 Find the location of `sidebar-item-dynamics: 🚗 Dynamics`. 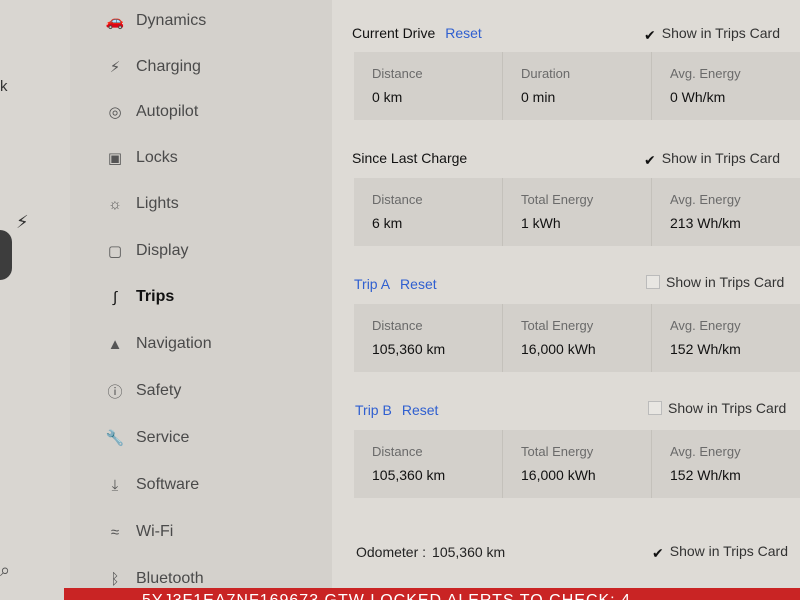

sidebar-item-dynamics: 🚗 Dynamics is located at coordinates (155, 21).